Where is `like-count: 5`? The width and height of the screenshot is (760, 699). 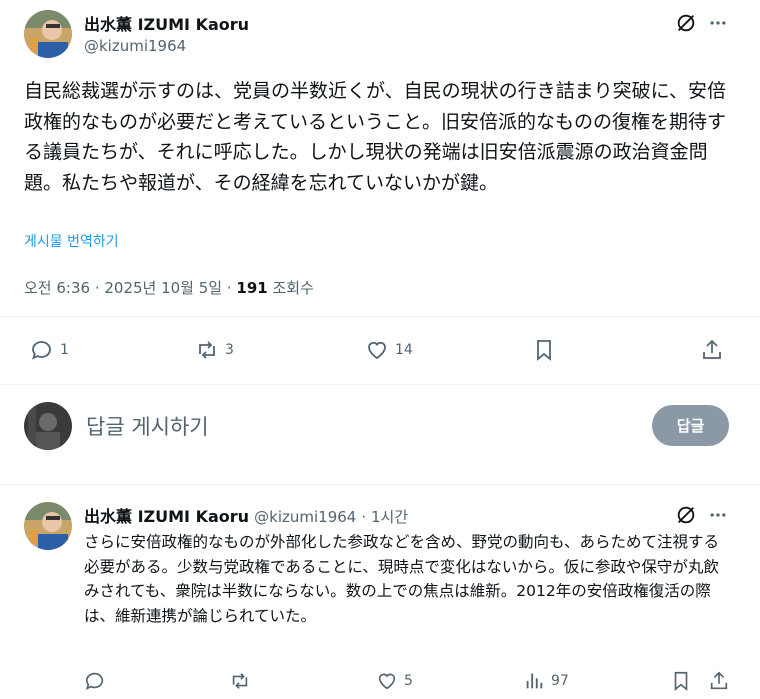 like-count: 5 is located at coordinates (408, 681).